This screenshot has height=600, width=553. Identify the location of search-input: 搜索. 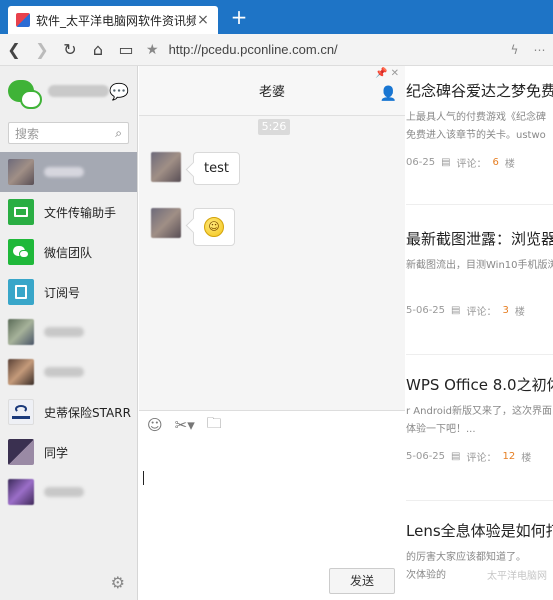
(65, 133).